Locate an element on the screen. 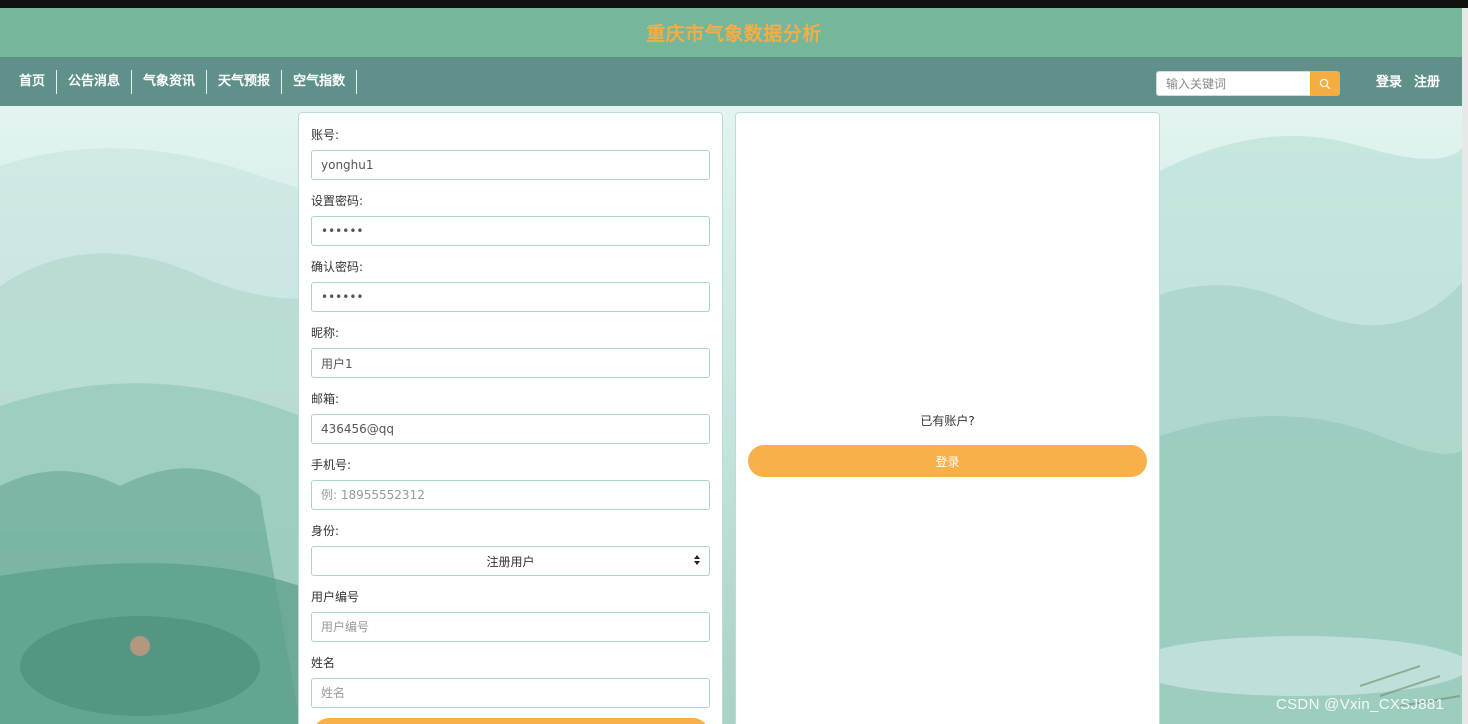 Image resolution: width=1468 pixels, height=724 pixels. search-button is located at coordinates (1325, 83).